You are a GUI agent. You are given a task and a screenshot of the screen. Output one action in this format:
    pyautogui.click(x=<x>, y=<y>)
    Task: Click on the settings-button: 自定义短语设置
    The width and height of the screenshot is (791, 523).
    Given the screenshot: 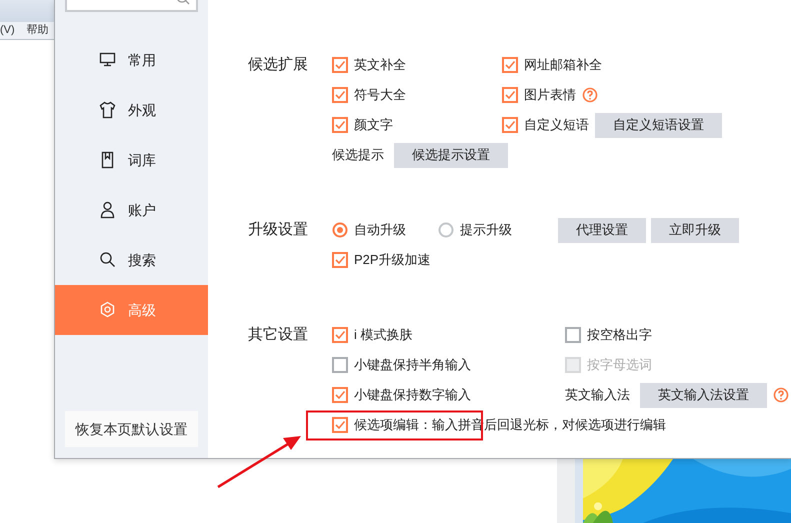 What is the action you would take?
    pyautogui.click(x=658, y=125)
    